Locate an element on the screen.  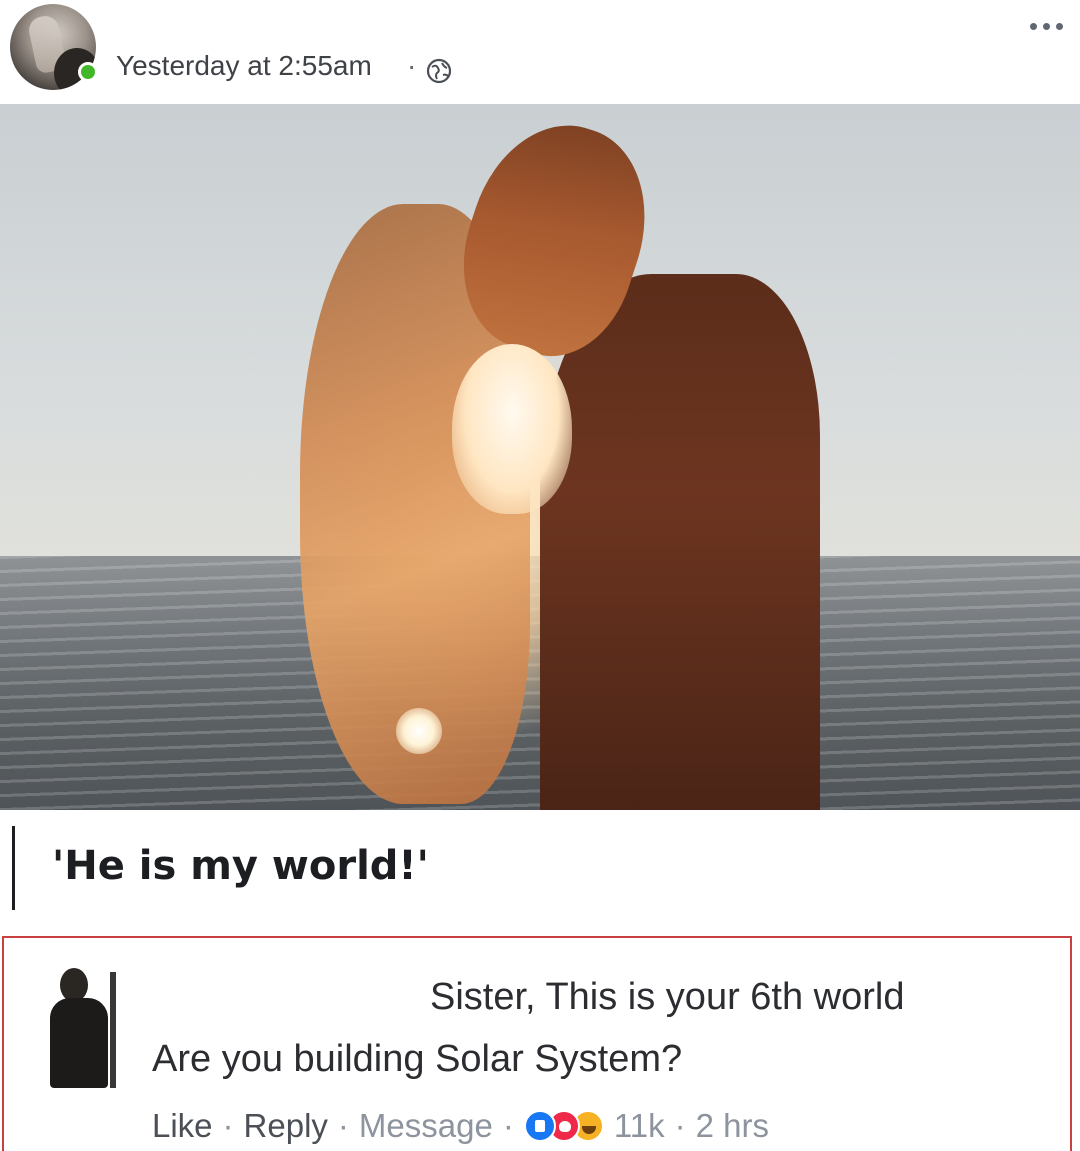
post-caption: 'He is my world!' is located at coordinates (240, 866).